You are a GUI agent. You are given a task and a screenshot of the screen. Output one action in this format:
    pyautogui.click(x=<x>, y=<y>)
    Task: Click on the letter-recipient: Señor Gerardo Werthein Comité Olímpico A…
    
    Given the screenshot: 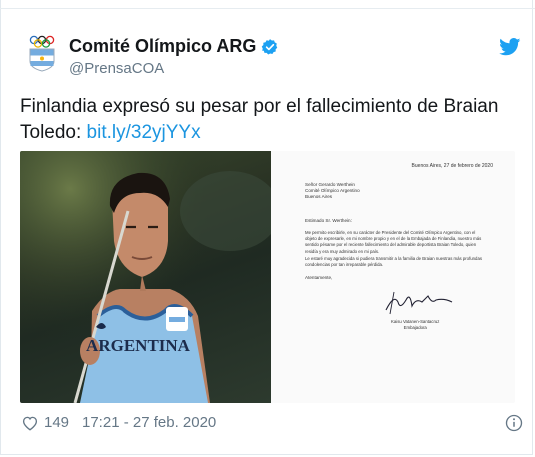 What is the action you would take?
    pyautogui.click(x=332, y=191)
    